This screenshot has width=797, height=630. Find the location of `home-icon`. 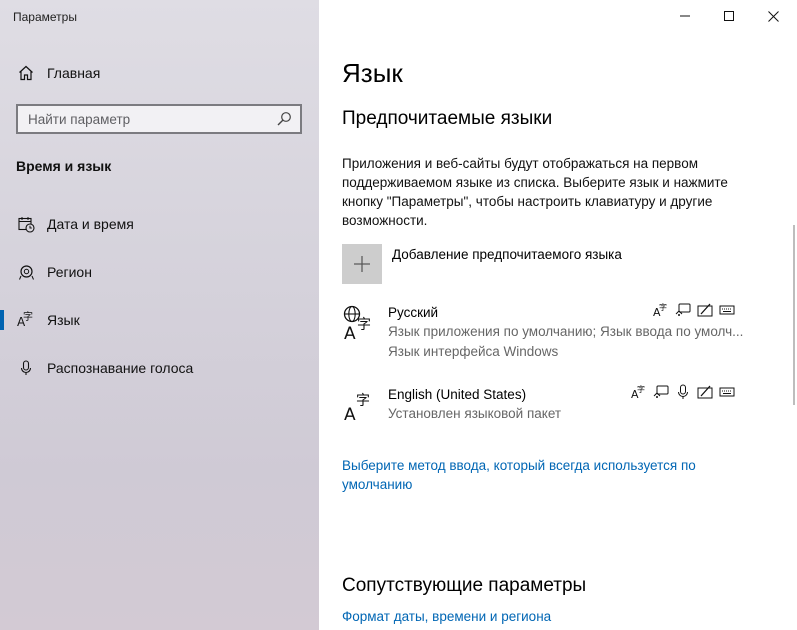

home-icon is located at coordinates (26, 73).